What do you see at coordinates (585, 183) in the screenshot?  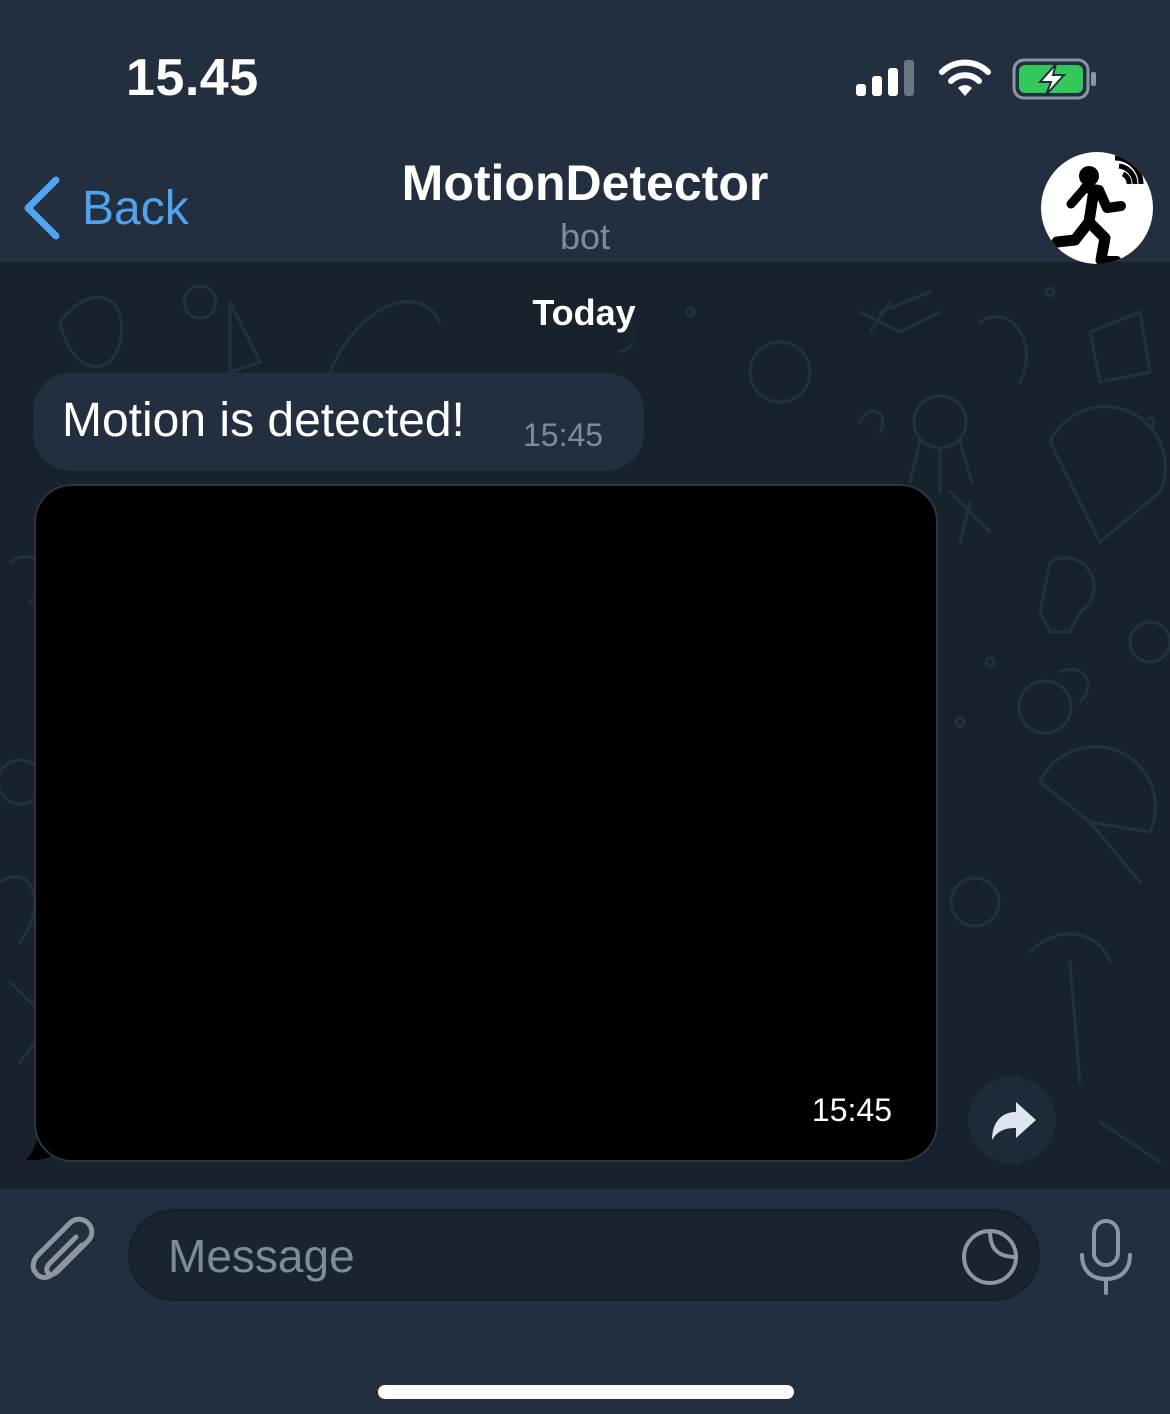 I see `chat-title: MotionDetector` at bounding box center [585, 183].